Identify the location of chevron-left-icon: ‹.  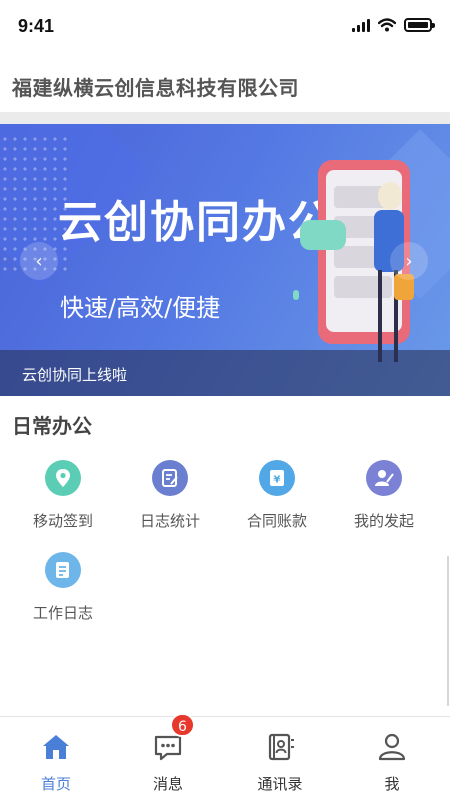
(39, 261).